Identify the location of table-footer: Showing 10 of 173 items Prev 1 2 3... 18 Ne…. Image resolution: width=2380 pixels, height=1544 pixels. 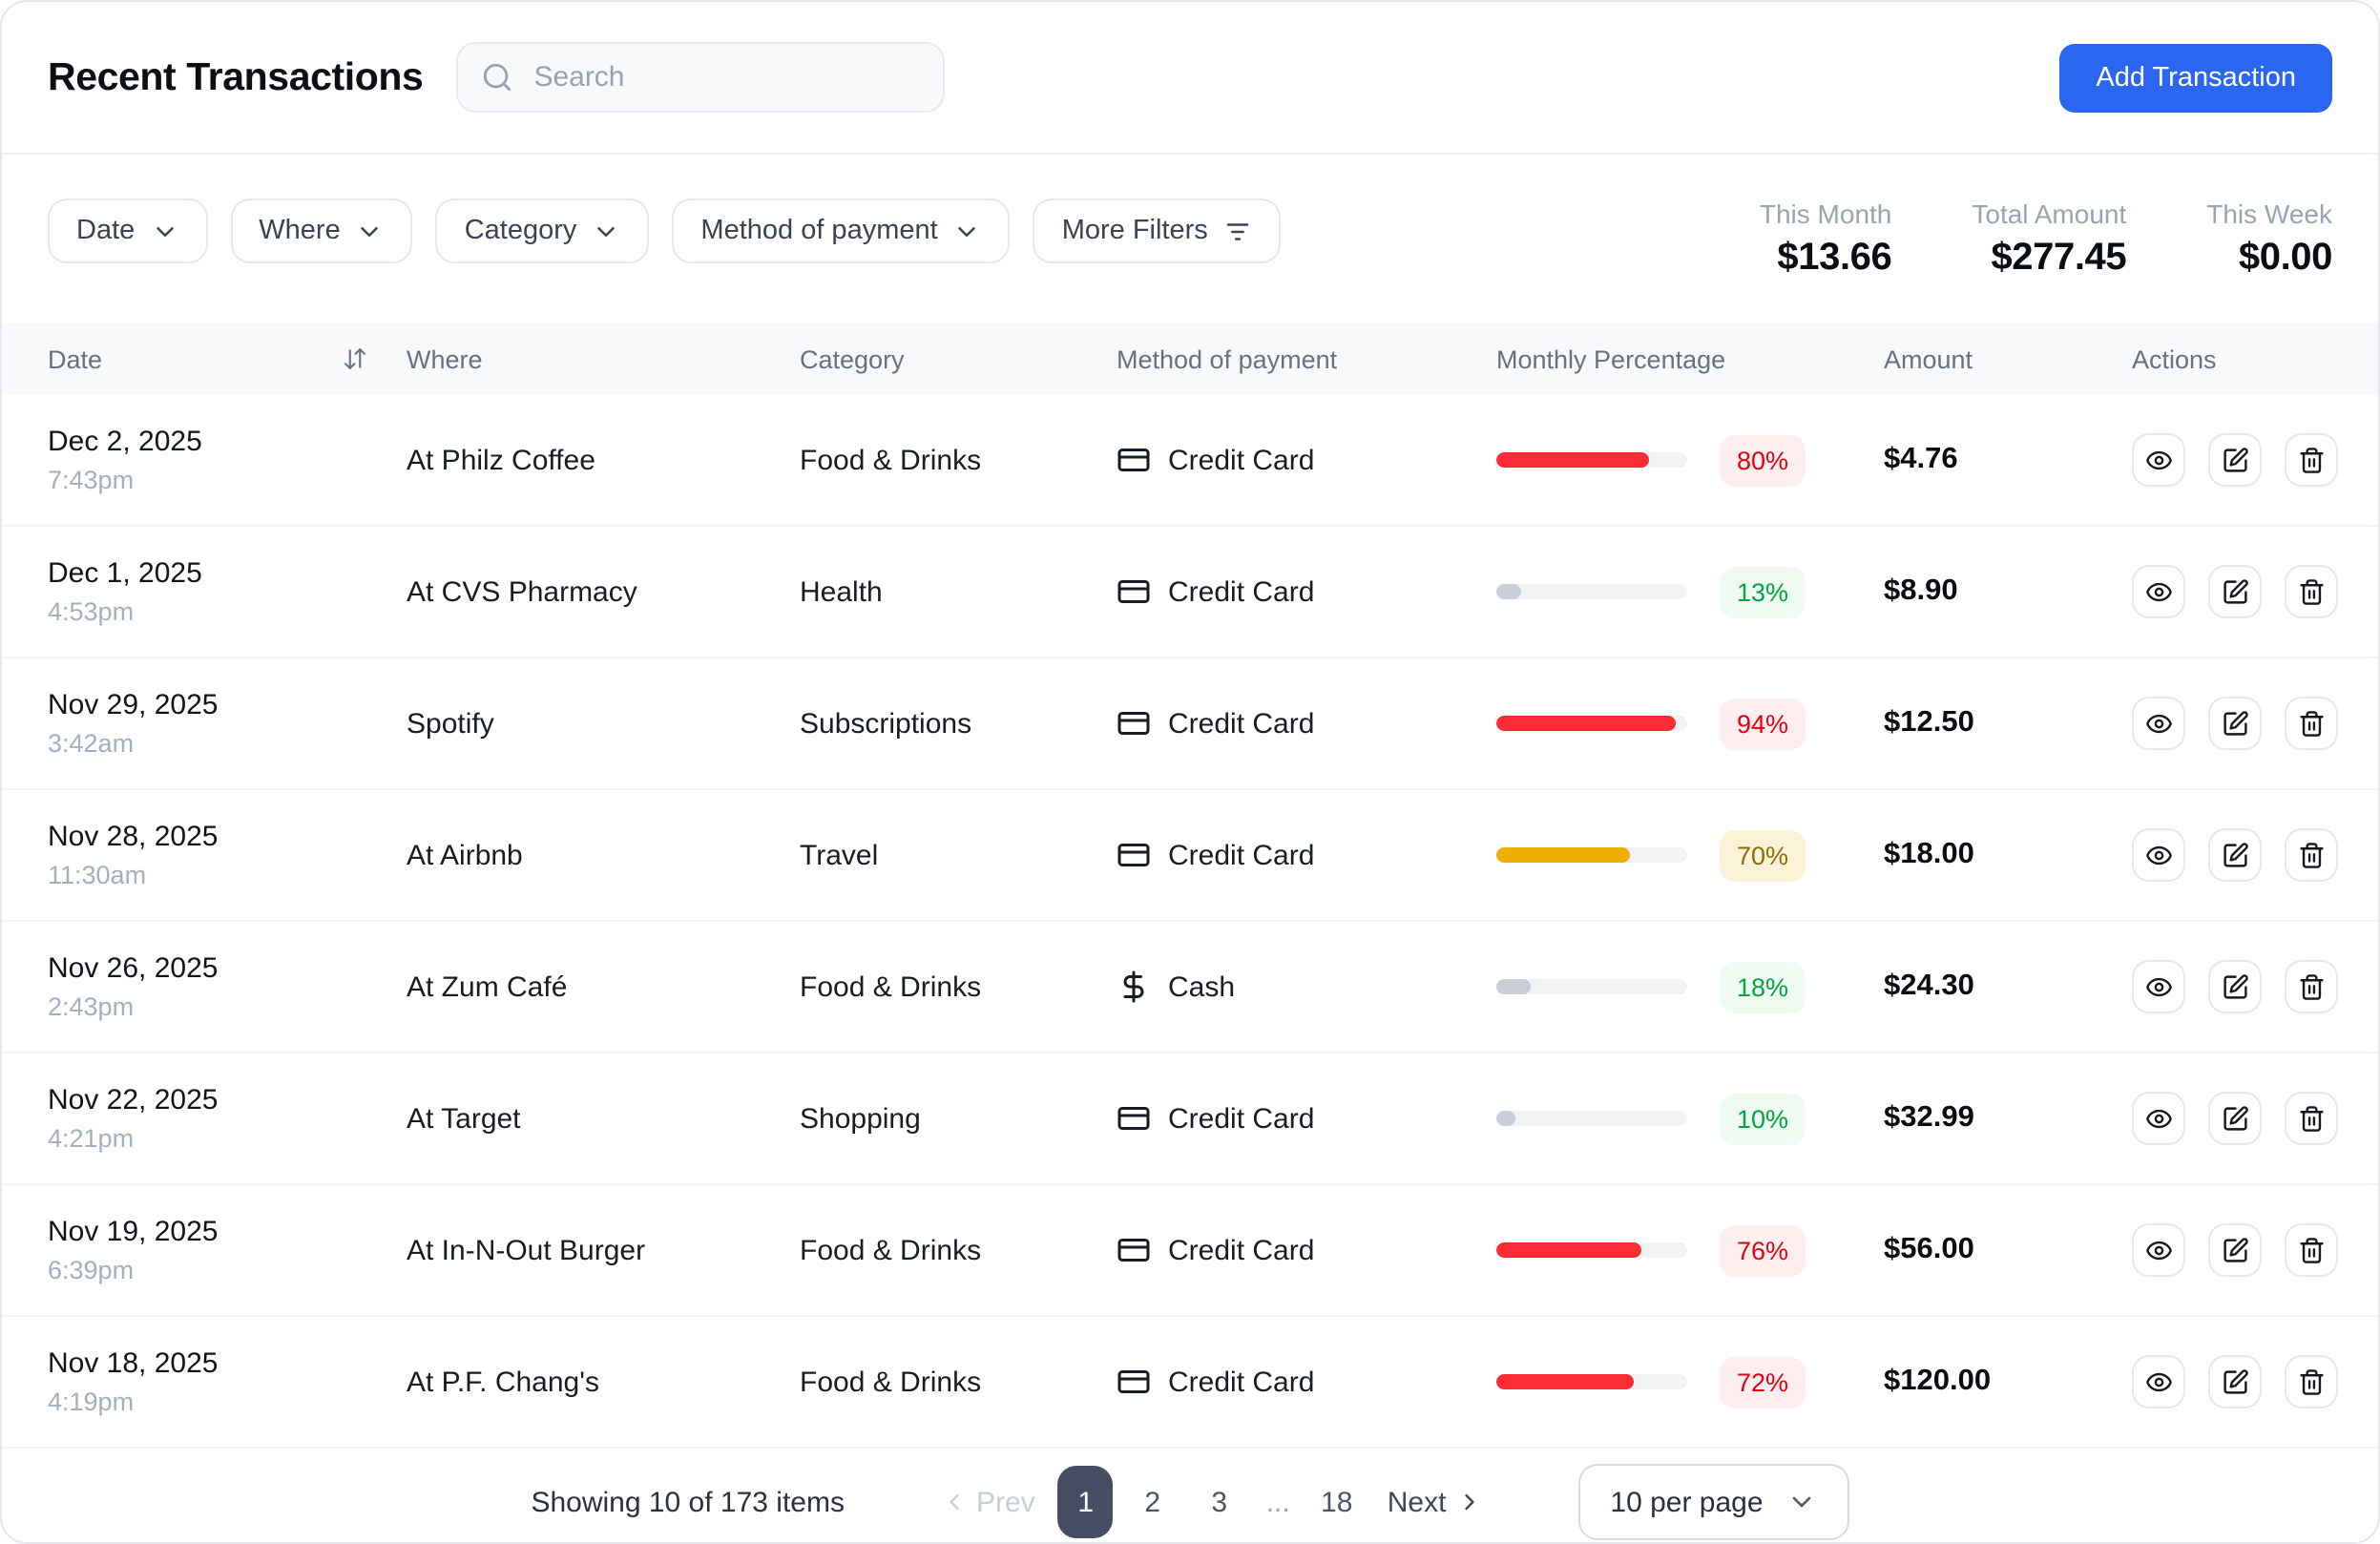
(1190, 1495).